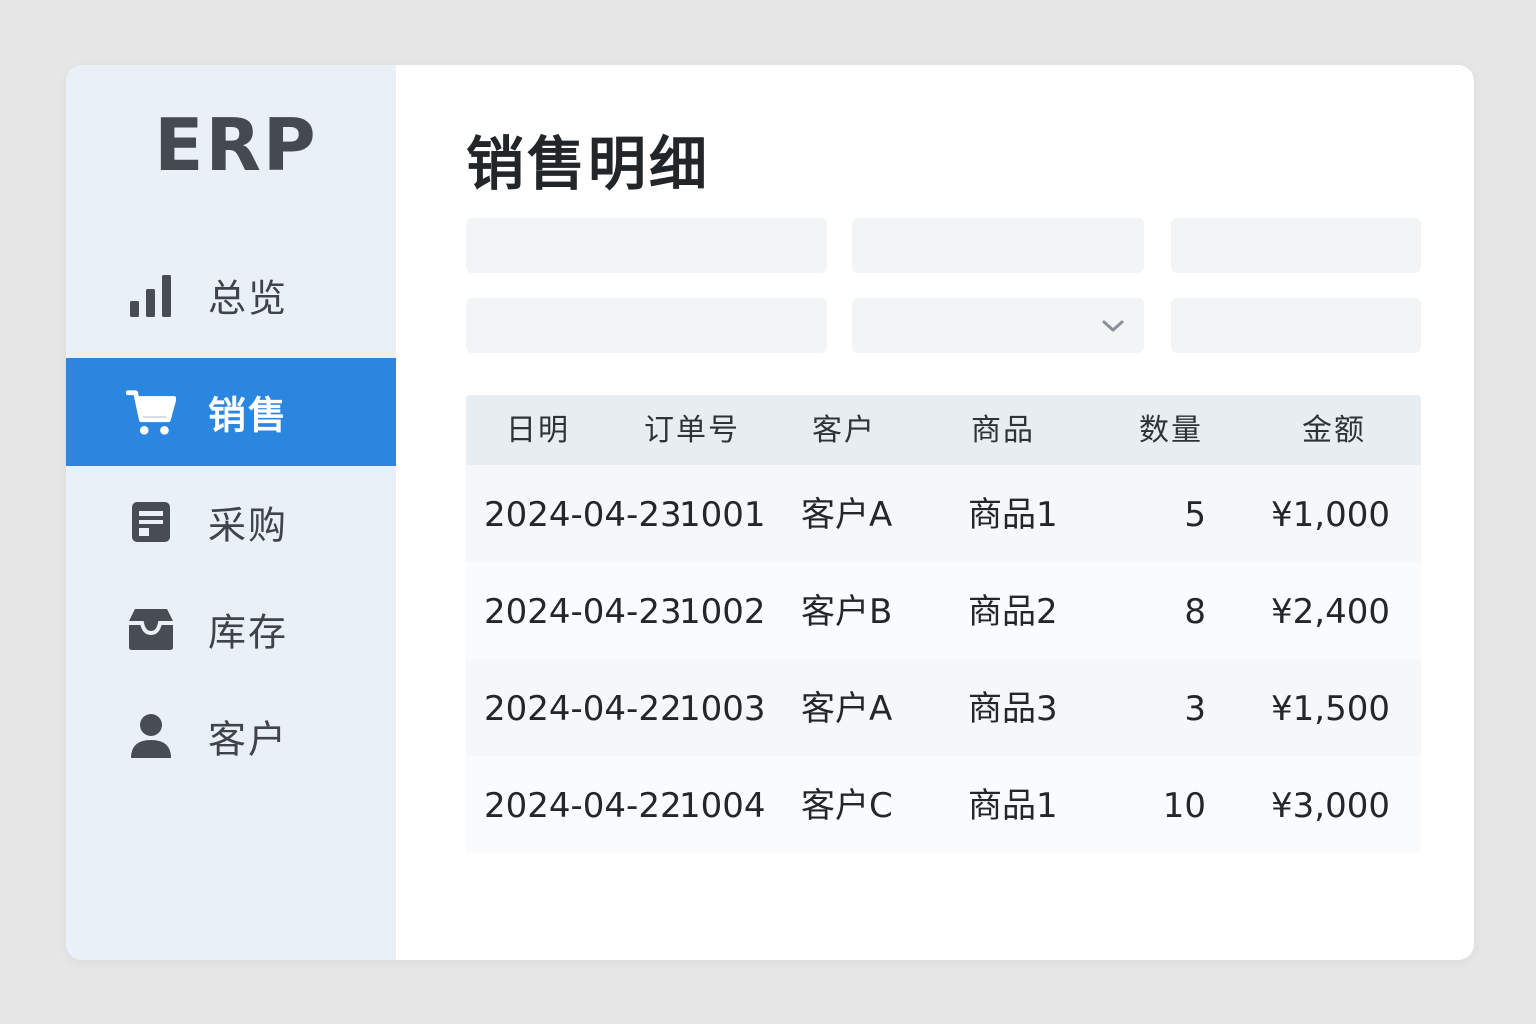 This screenshot has height=1024, width=1536. Describe the element at coordinates (943, 804) in the screenshot. I see `table-row: 2024-04-22 1004 客户C 商品1 10 ¥3,000` at that location.